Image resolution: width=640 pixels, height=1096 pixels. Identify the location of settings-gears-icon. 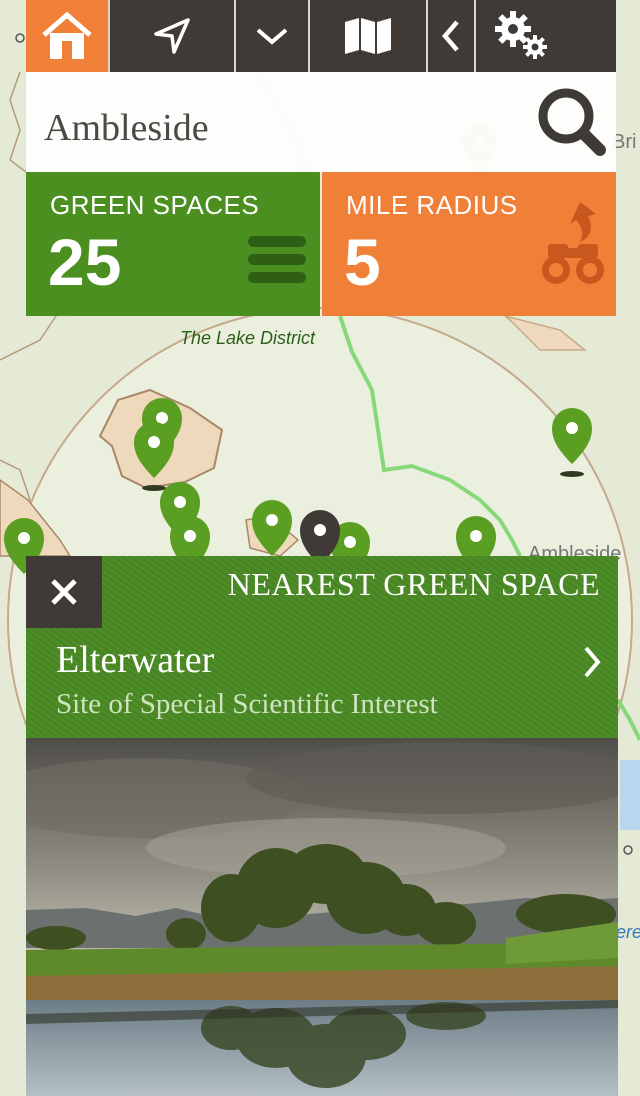
(521, 35).